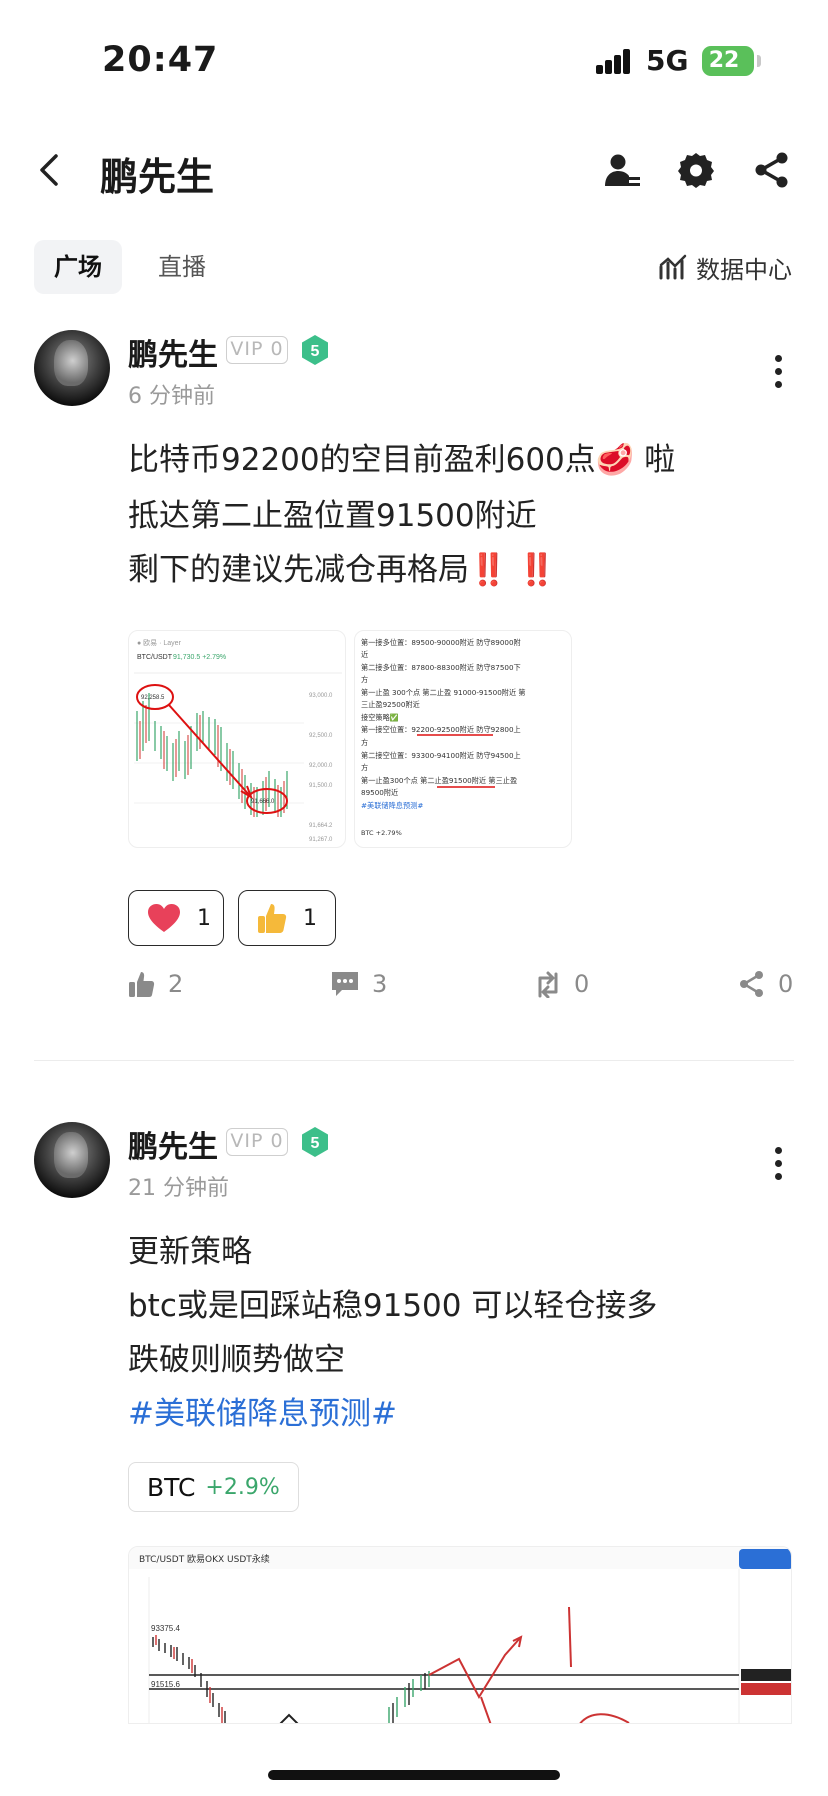 The height and width of the screenshot is (1796, 828). What do you see at coordinates (414, 1775) in the screenshot?
I see `home-indicator` at bounding box center [414, 1775].